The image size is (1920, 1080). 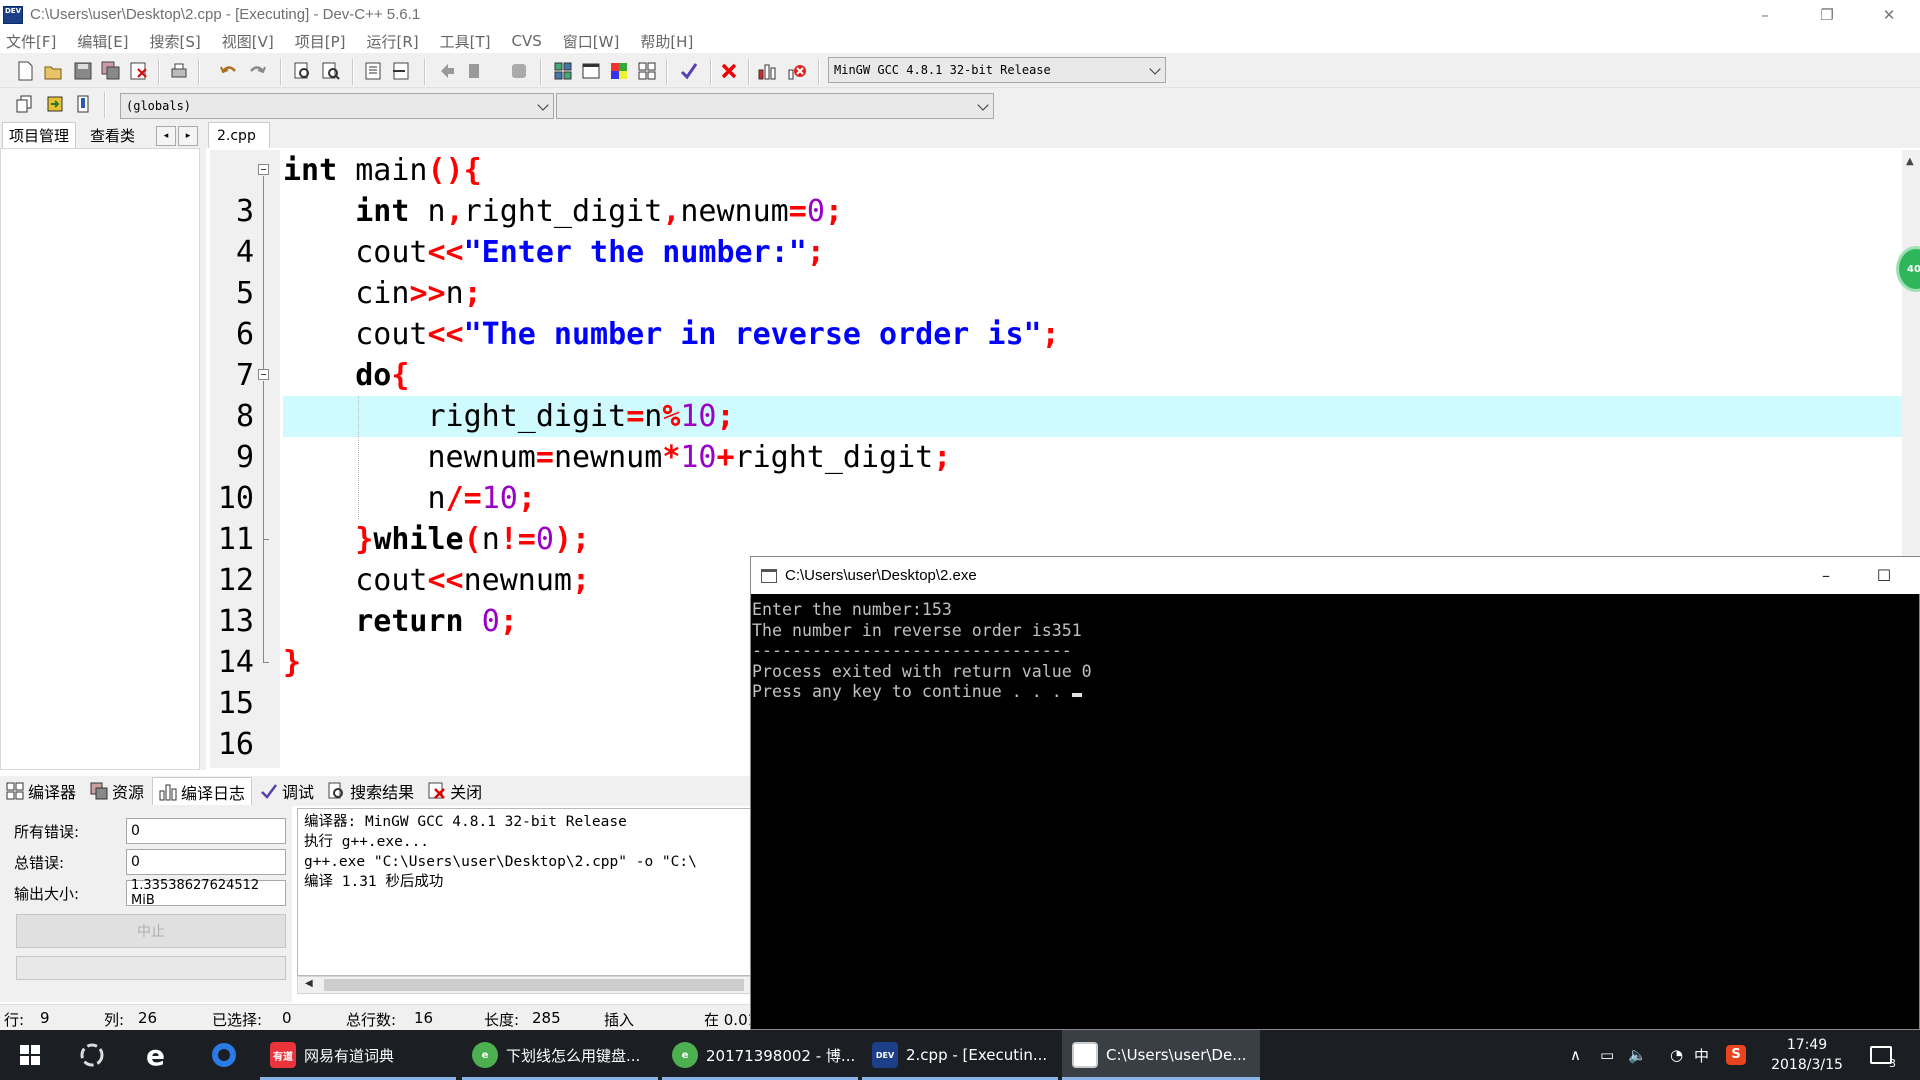 What do you see at coordinates (179, 71) in the screenshot?
I see `print-icon` at bounding box center [179, 71].